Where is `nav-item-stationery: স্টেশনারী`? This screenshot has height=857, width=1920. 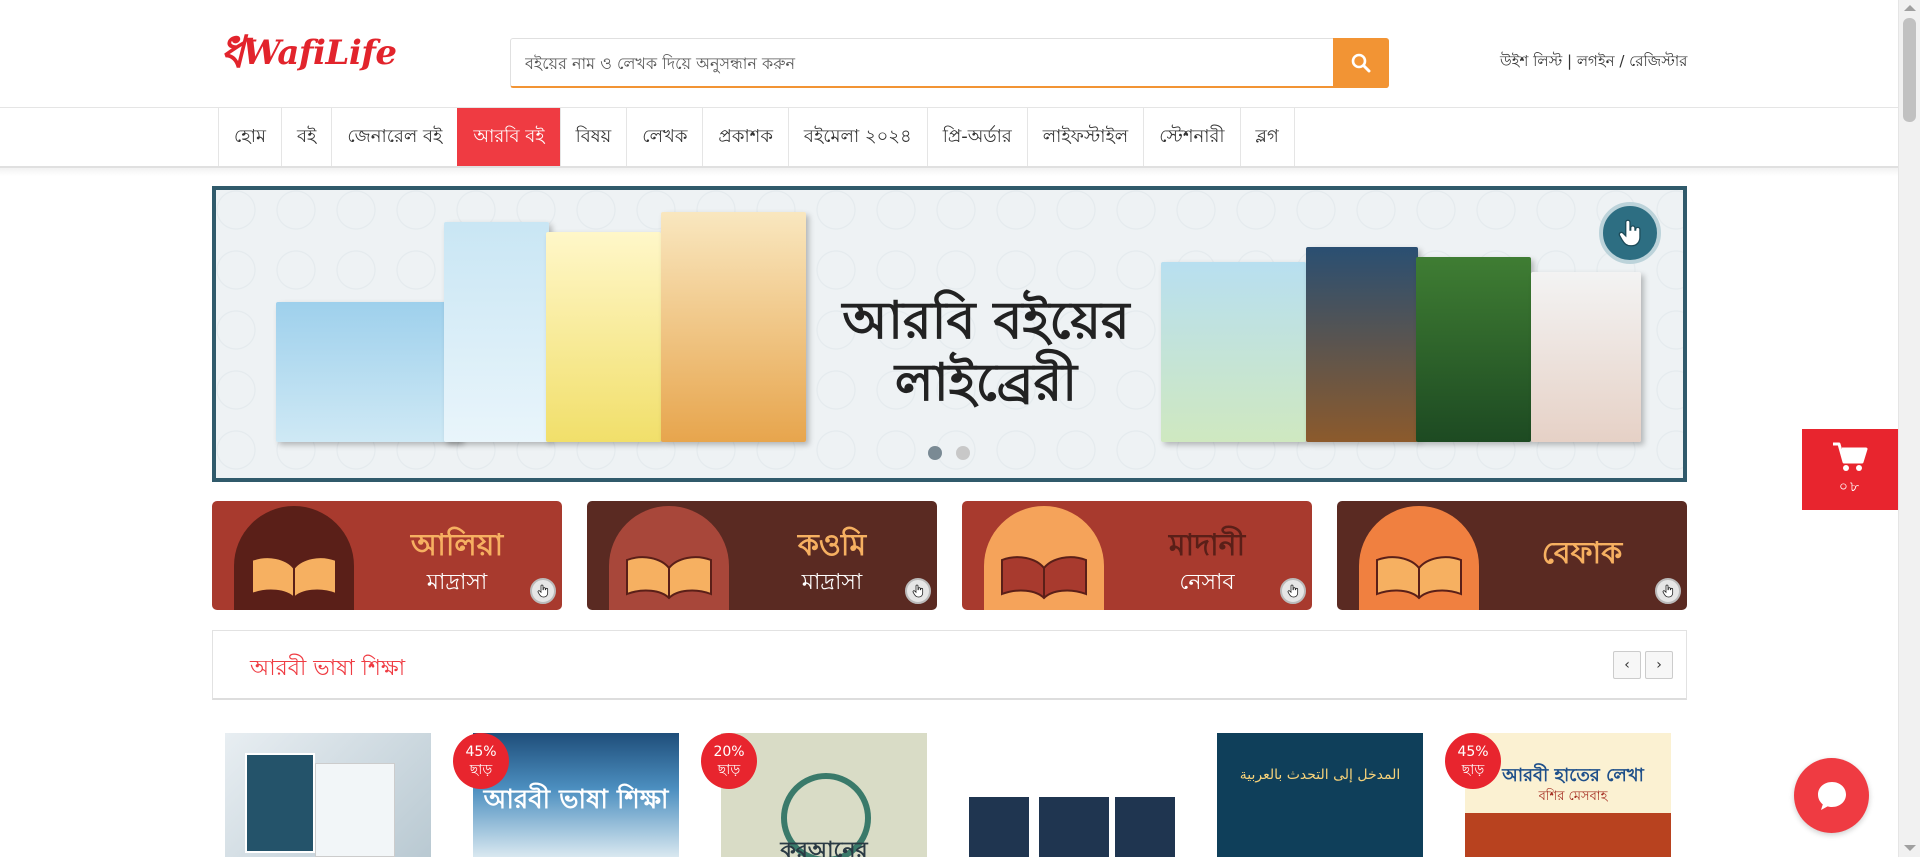
nav-item-stationery: স্টেশনারী is located at coordinates (1191, 137).